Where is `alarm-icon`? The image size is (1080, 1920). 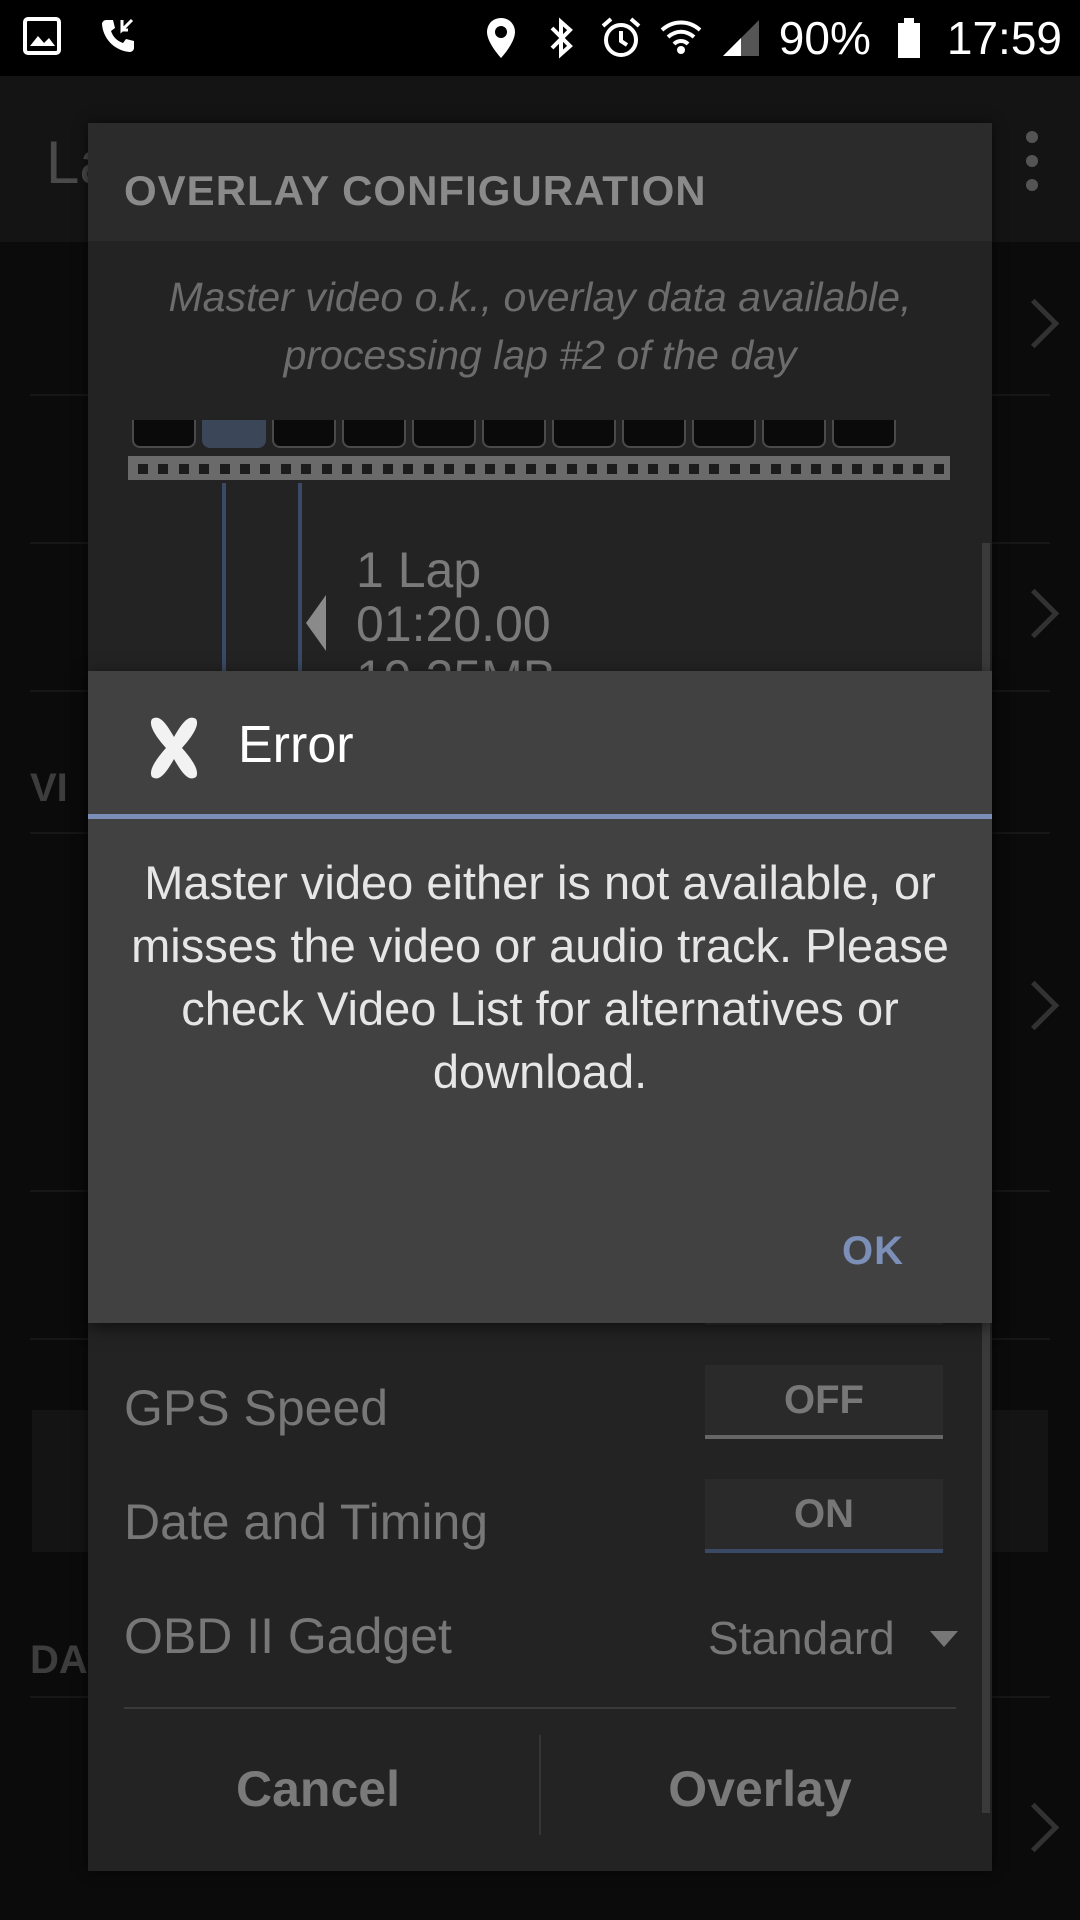
alarm-icon is located at coordinates (621, 38).